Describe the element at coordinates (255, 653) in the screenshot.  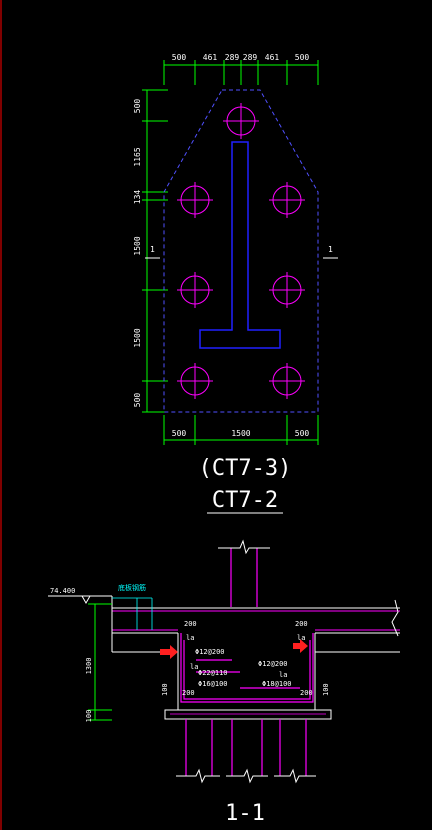
I see `stepped-left` at that location.